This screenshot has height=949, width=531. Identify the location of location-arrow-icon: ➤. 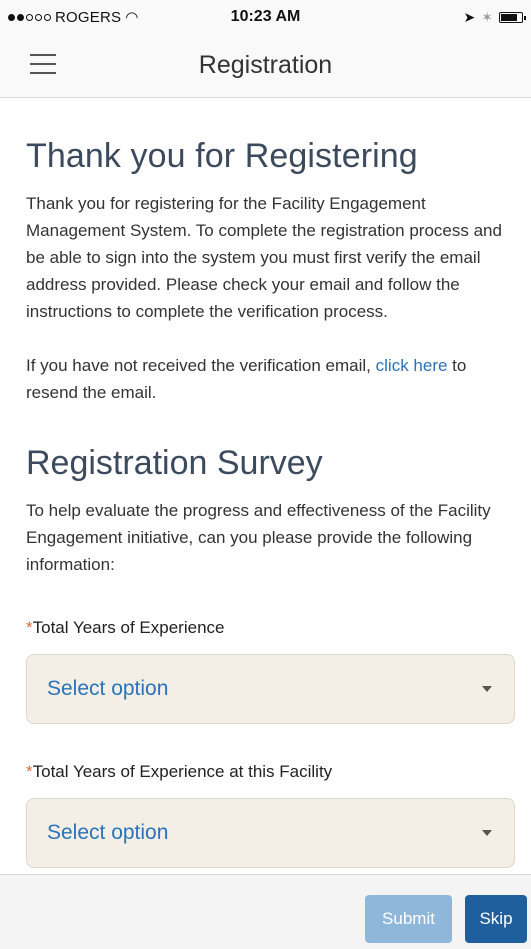
(469, 16).